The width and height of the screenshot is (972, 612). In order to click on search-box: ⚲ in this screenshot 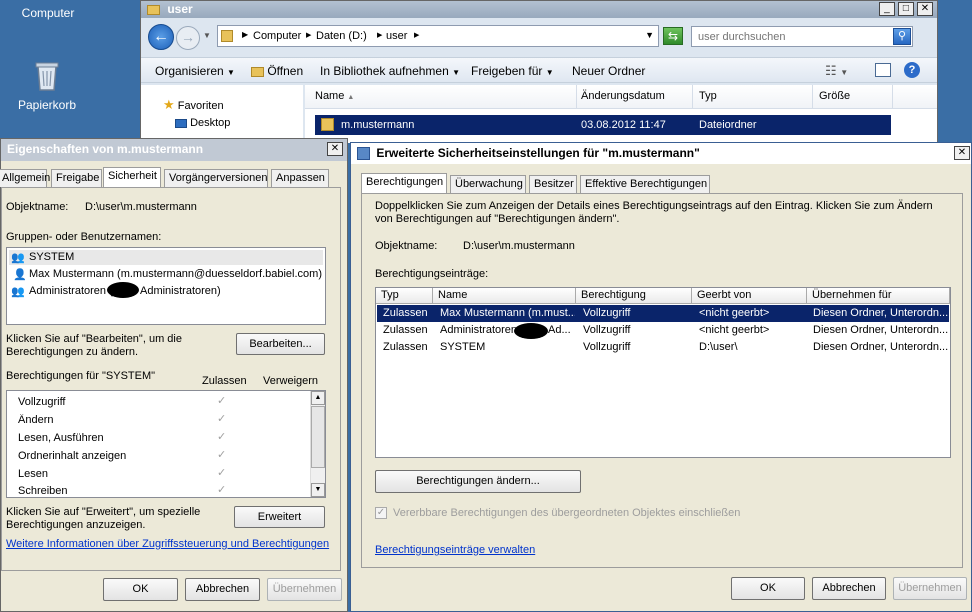, I will do `click(802, 36)`.